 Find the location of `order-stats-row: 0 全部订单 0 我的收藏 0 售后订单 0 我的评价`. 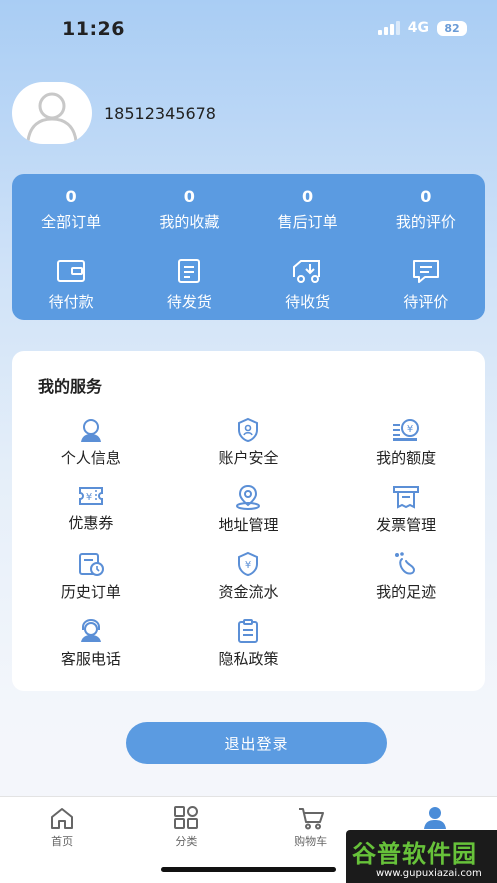

order-stats-row: 0 全部订单 0 我的收藏 0 售后订单 0 我的评价 is located at coordinates (248, 209).